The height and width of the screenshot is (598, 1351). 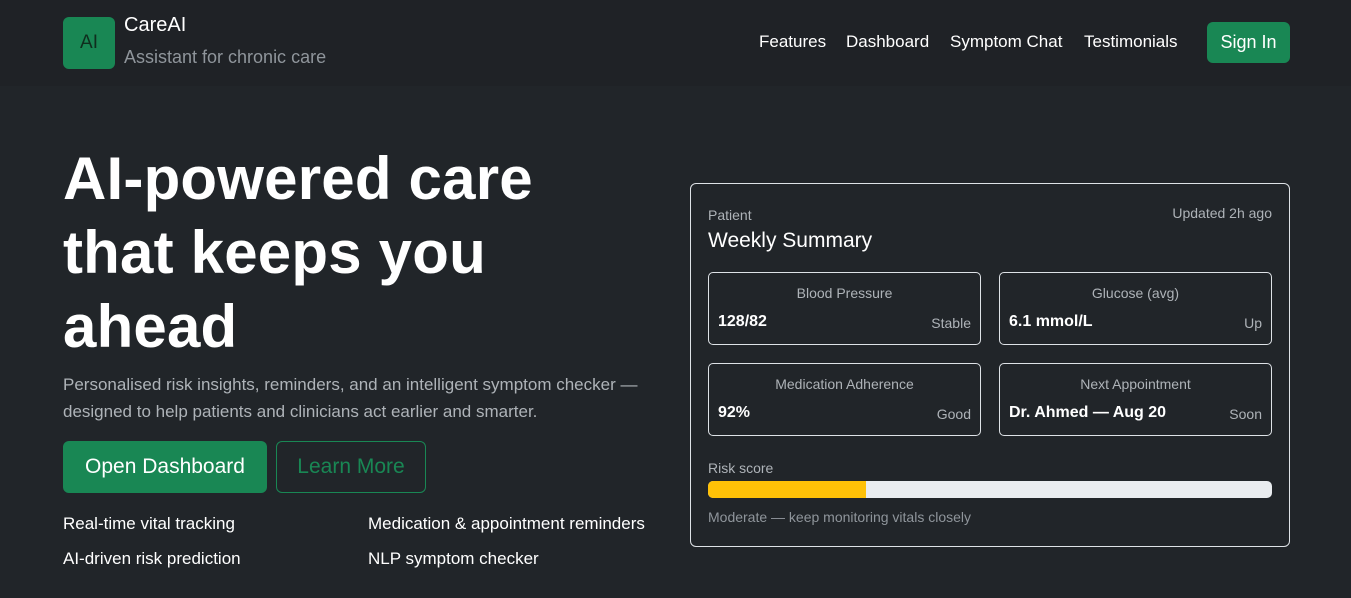 What do you see at coordinates (274, 252) in the screenshot?
I see `hero-title-line: that keeps you` at bounding box center [274, 252].